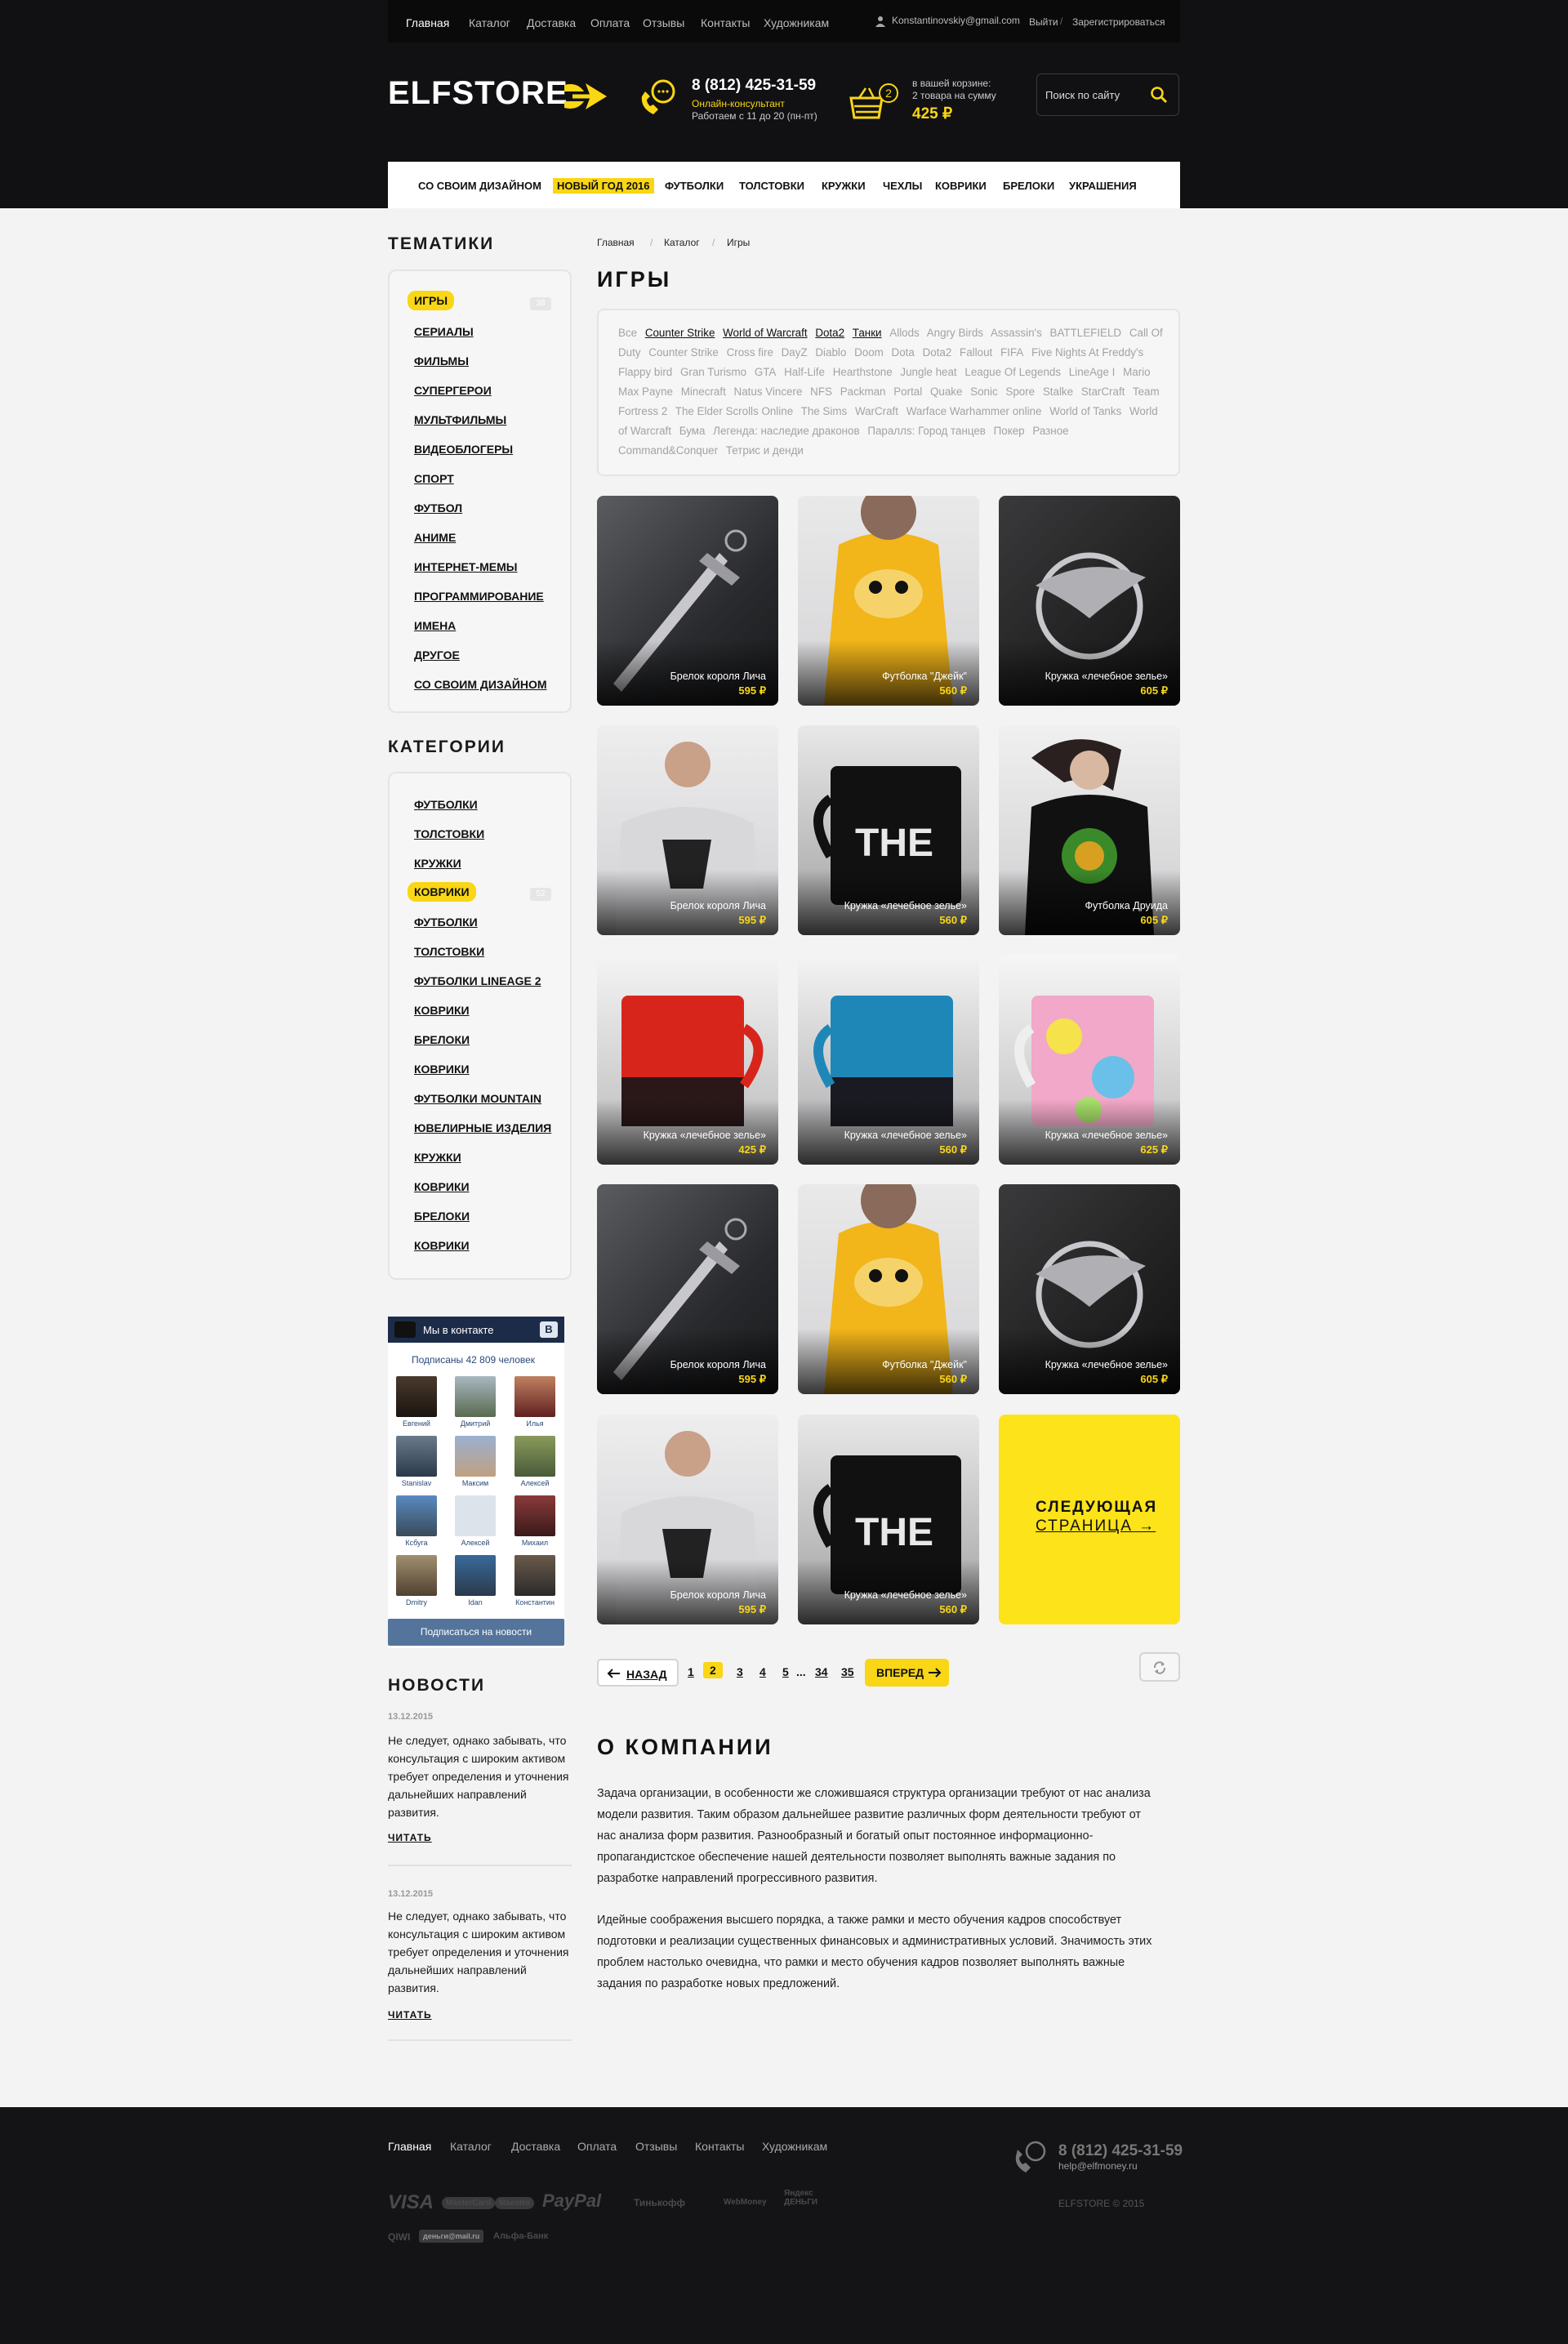 Image resolution: width=1568 pixels, height=2344 pixels. What do you see at coordinates (692, 431) in the screenshot?
I see `tag-item: Бума` at bounding box center [692, 431].